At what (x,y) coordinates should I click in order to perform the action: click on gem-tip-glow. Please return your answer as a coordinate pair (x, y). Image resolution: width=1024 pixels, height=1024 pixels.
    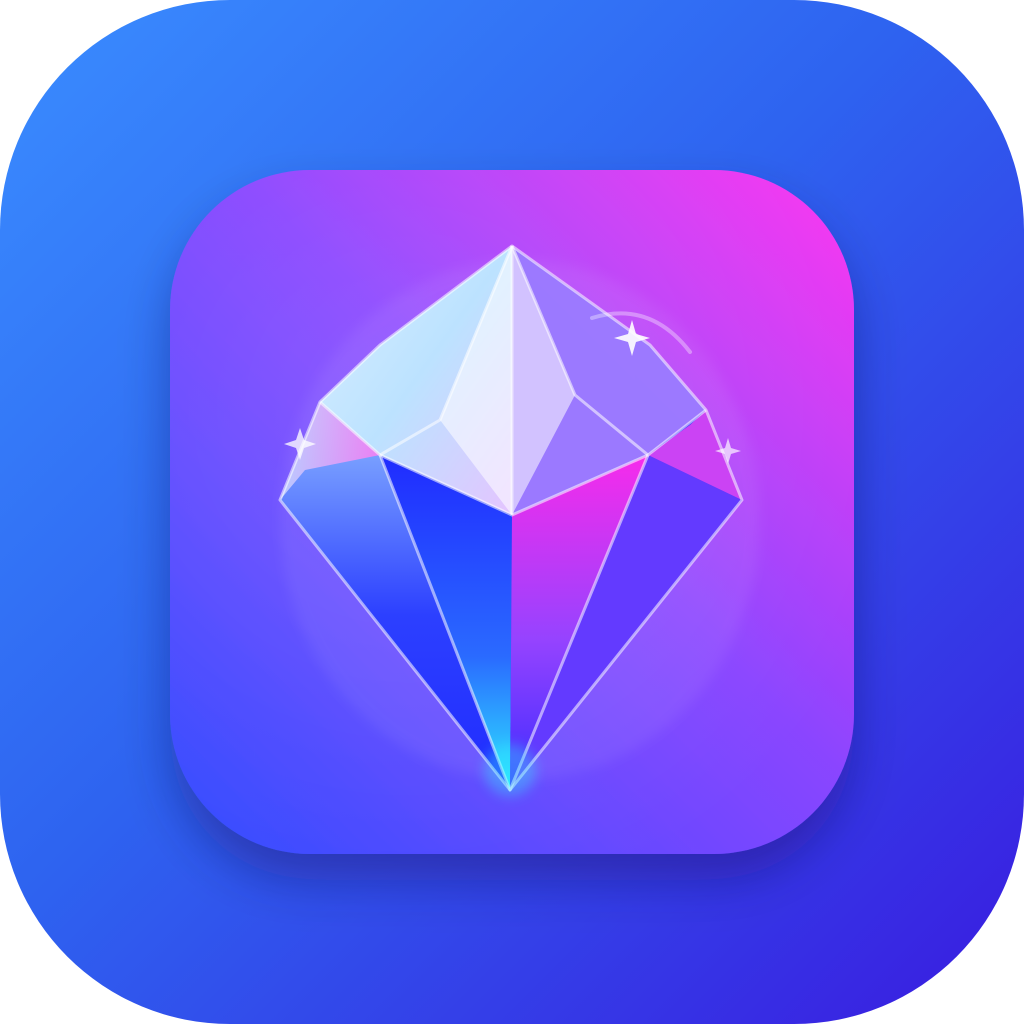
    Looking at the image, I should click on (510, 770).